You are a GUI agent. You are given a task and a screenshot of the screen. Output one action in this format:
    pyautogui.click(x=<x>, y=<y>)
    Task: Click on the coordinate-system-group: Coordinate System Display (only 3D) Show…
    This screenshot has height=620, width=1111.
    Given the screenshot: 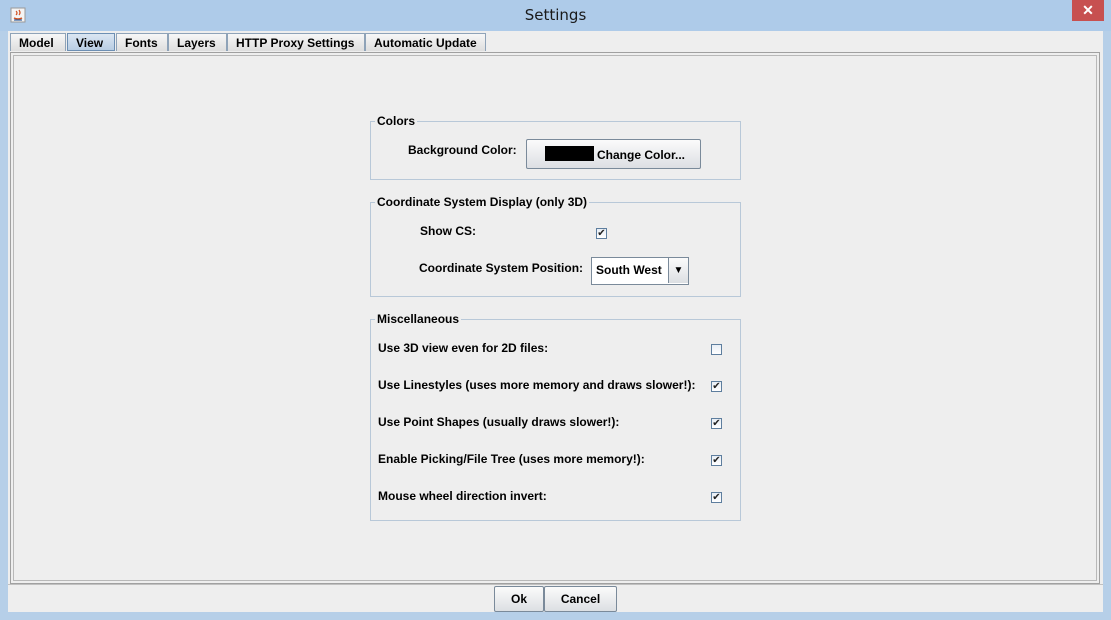 What is the action you would take?
    pyautogui.click(x=555, y=246)
    